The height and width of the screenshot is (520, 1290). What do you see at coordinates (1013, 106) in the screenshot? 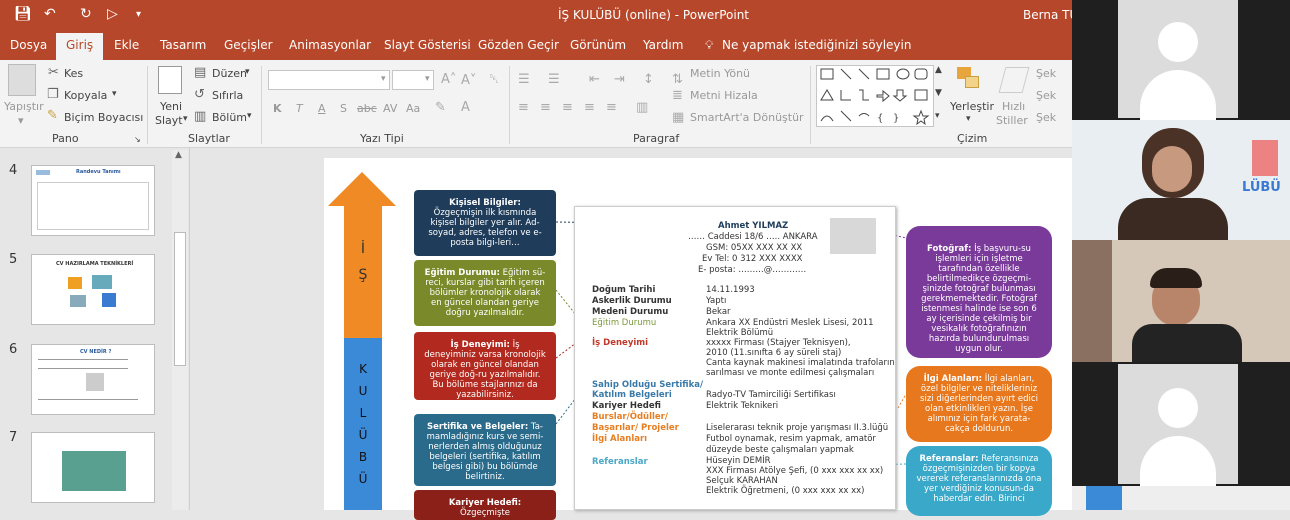
I see `quick-styles-button: Hızlı` at bounding box center [1013, 106].